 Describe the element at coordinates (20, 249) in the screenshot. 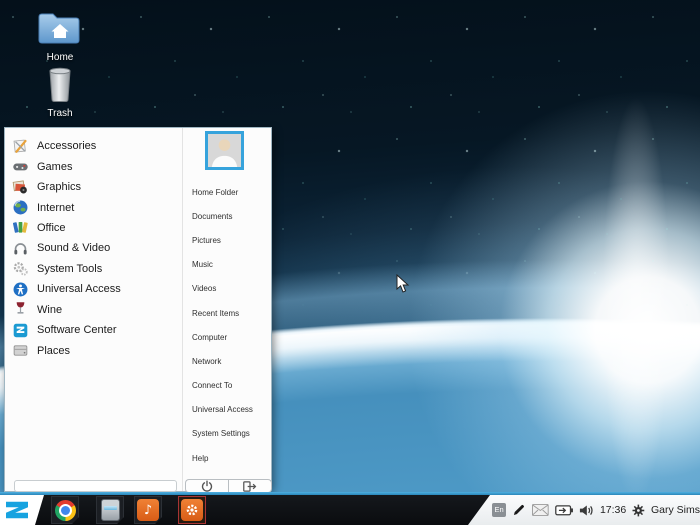

I see `sound-video-icon` at that location.